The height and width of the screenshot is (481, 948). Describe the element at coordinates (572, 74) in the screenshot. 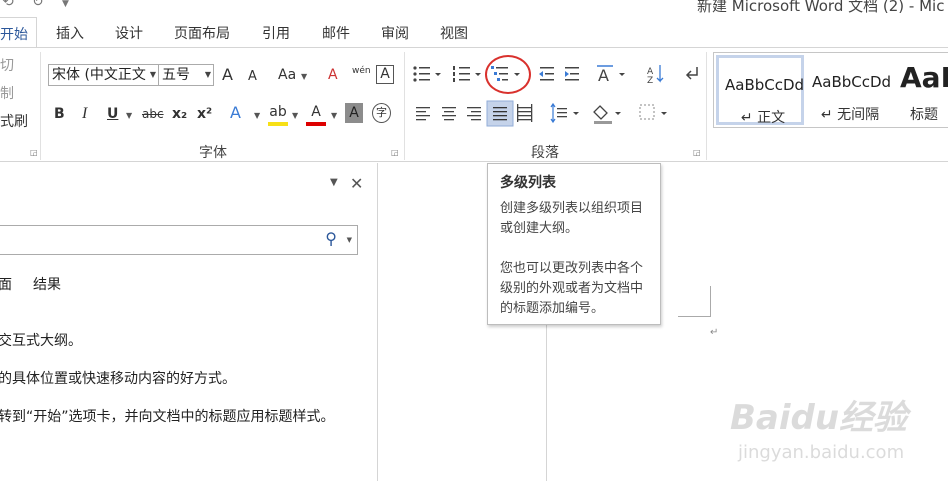

I see `increase-indent-icon` at that location.